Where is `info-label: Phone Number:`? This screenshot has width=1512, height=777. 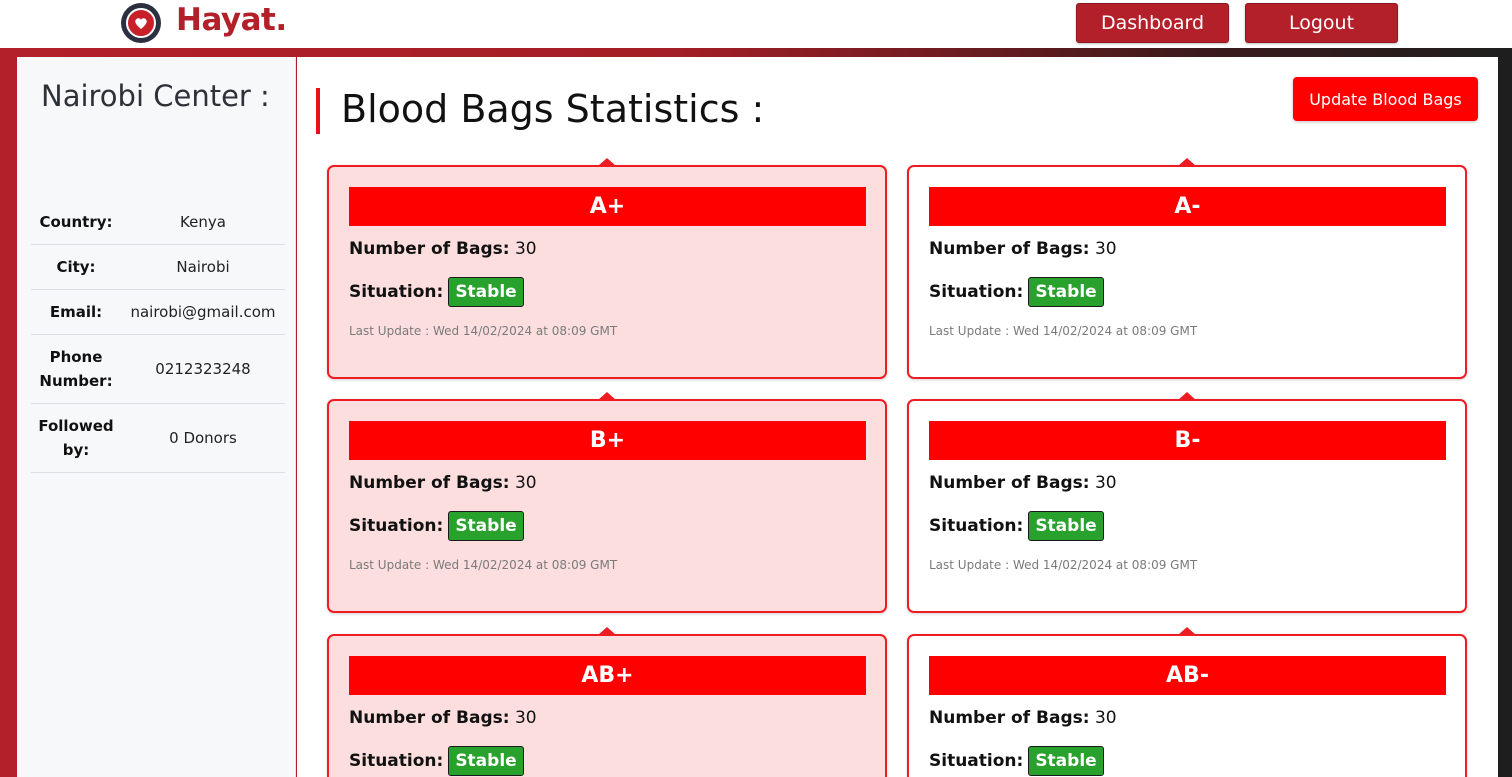
info-label: Phone Number: is located at coordinates (76, 369).